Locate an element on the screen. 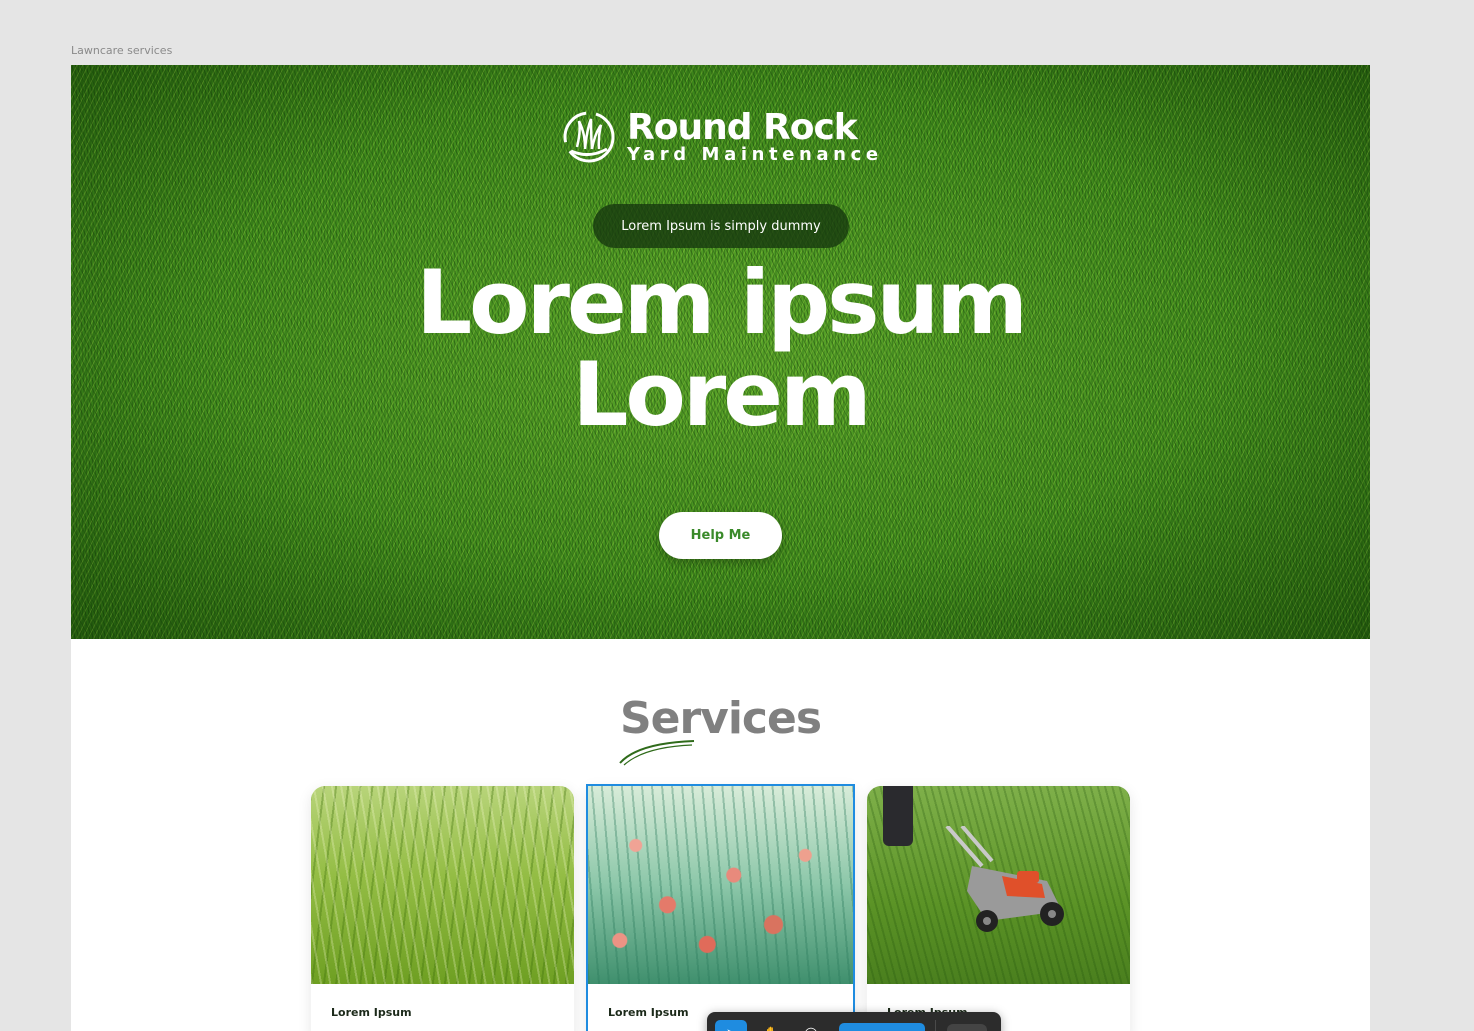  brand-logo: Round Rock Yard Maintenance is located at coordinates (722, 137).